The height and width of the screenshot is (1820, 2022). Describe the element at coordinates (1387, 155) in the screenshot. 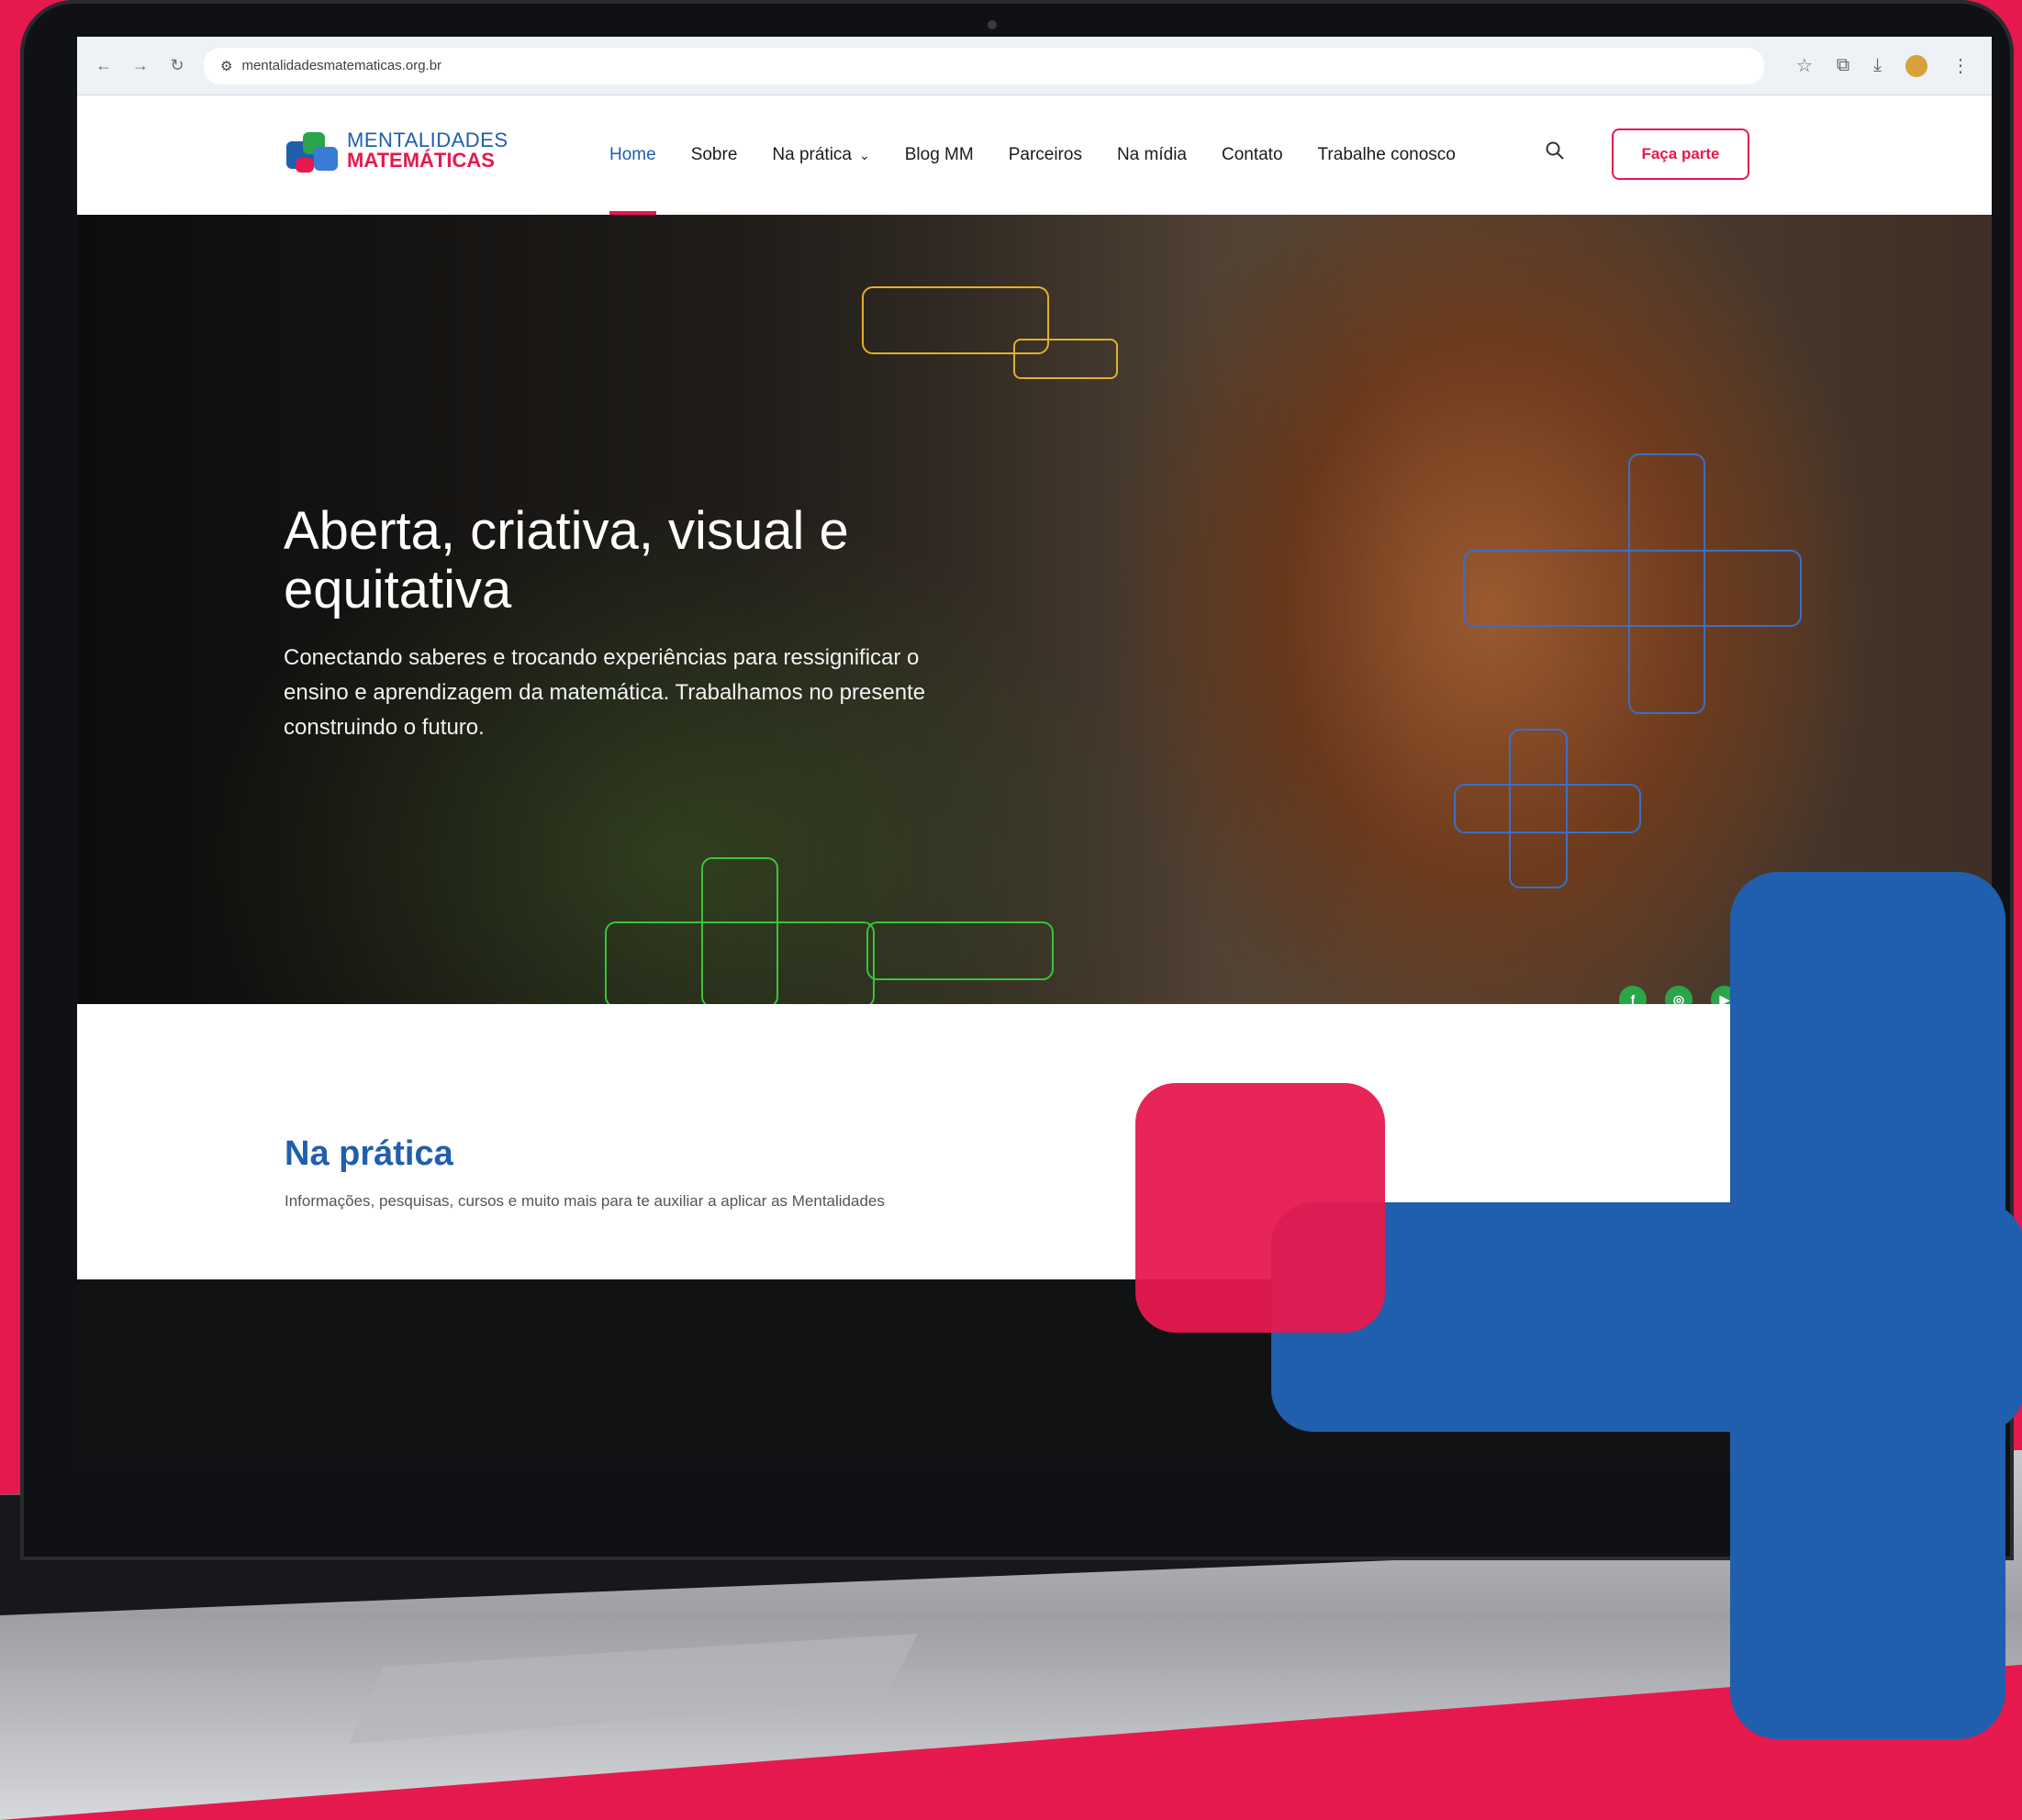

I see `nav-trabalhe-conosco: Trabalhe conosco` at that location.